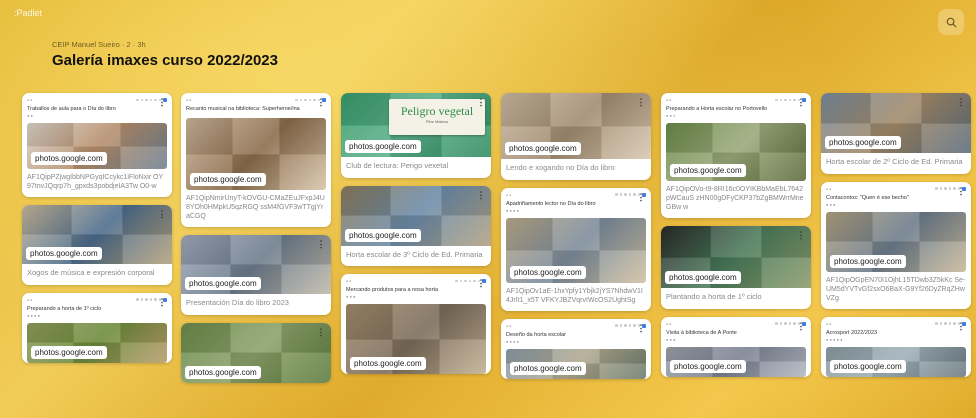 The image size is (976, 418). Describe the element at coordinates (717, 109) in the screenshot. I see `post-title: Preparando a Horta escolar no Portovello` at that location.